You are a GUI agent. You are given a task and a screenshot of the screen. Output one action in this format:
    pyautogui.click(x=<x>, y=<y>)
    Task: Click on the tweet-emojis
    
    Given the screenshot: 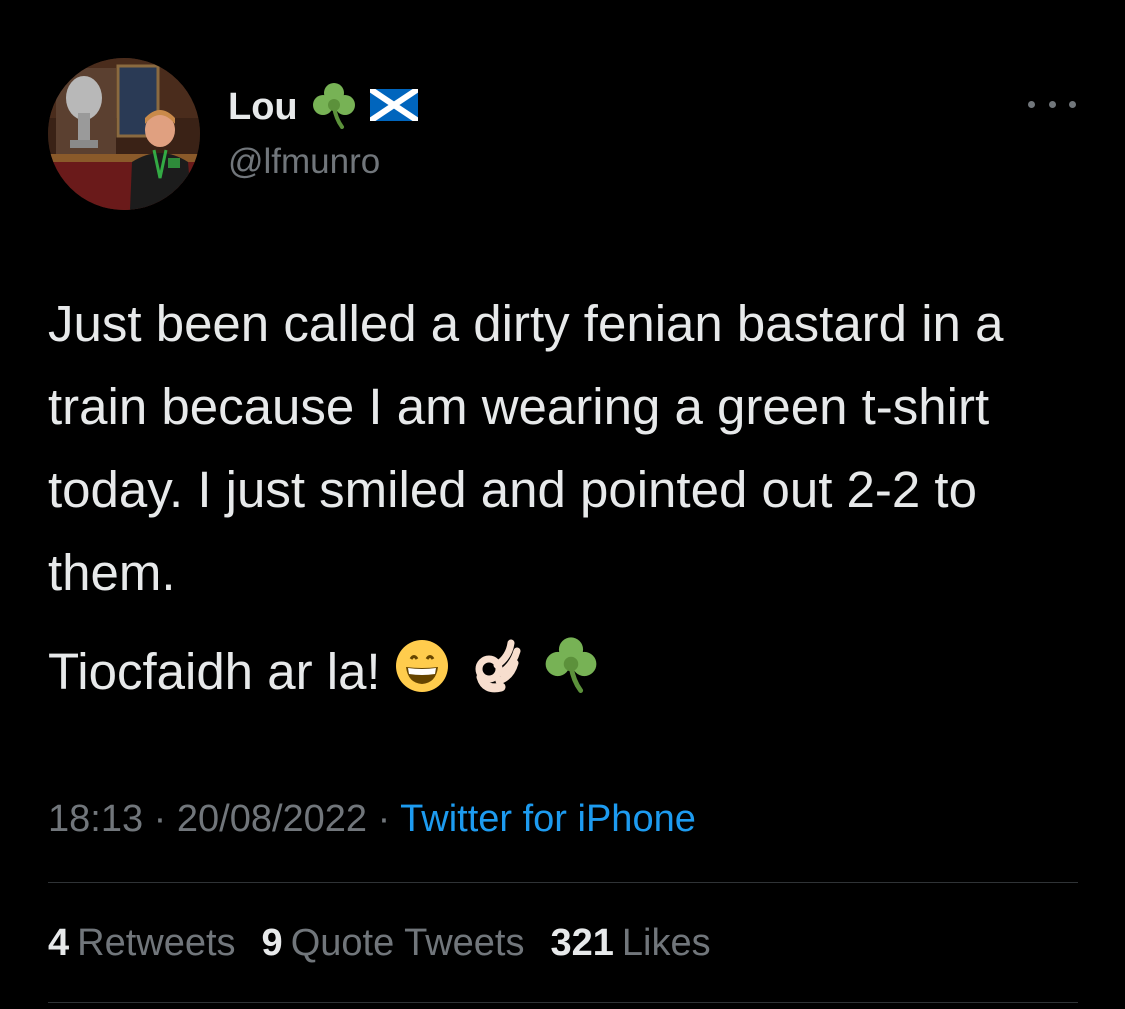 What is the action you would take?
    pyautogui.click(x=497, y=675)
    